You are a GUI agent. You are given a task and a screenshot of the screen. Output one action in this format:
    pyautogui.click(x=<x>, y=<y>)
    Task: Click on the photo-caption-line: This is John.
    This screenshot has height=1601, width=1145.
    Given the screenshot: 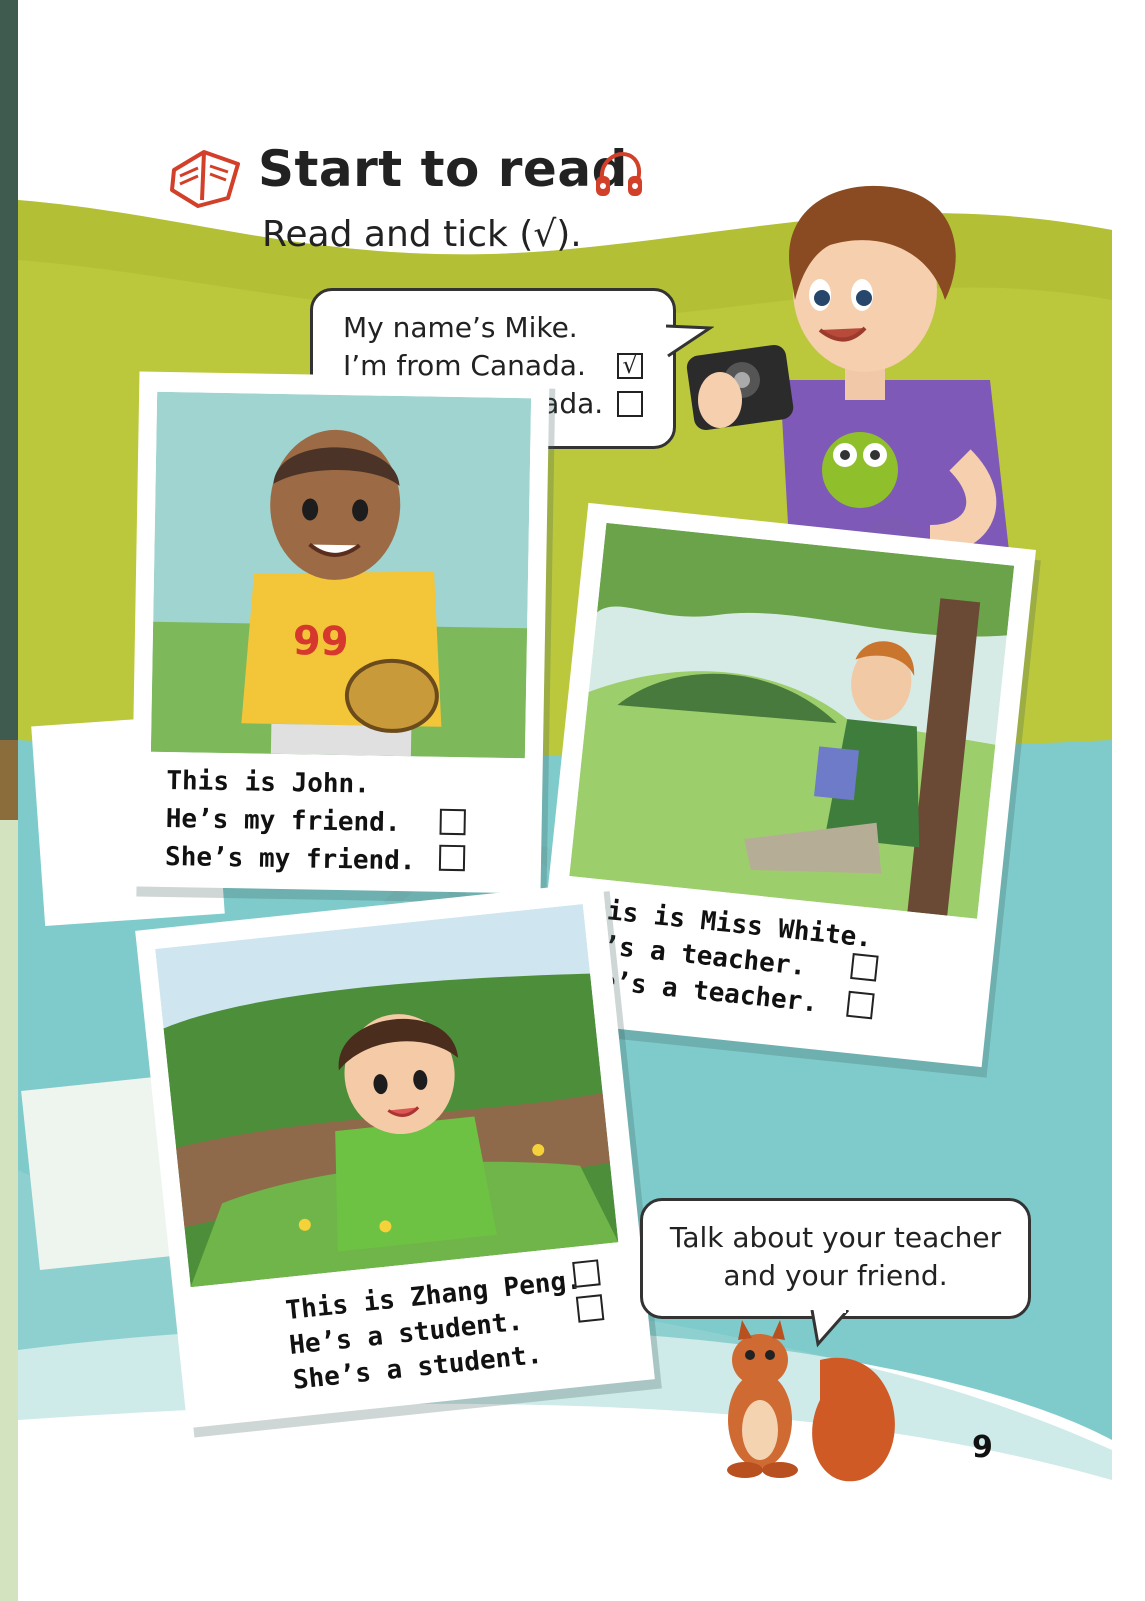 What is the action you would take?
    pyautogui.click(x=268, y=782)
    